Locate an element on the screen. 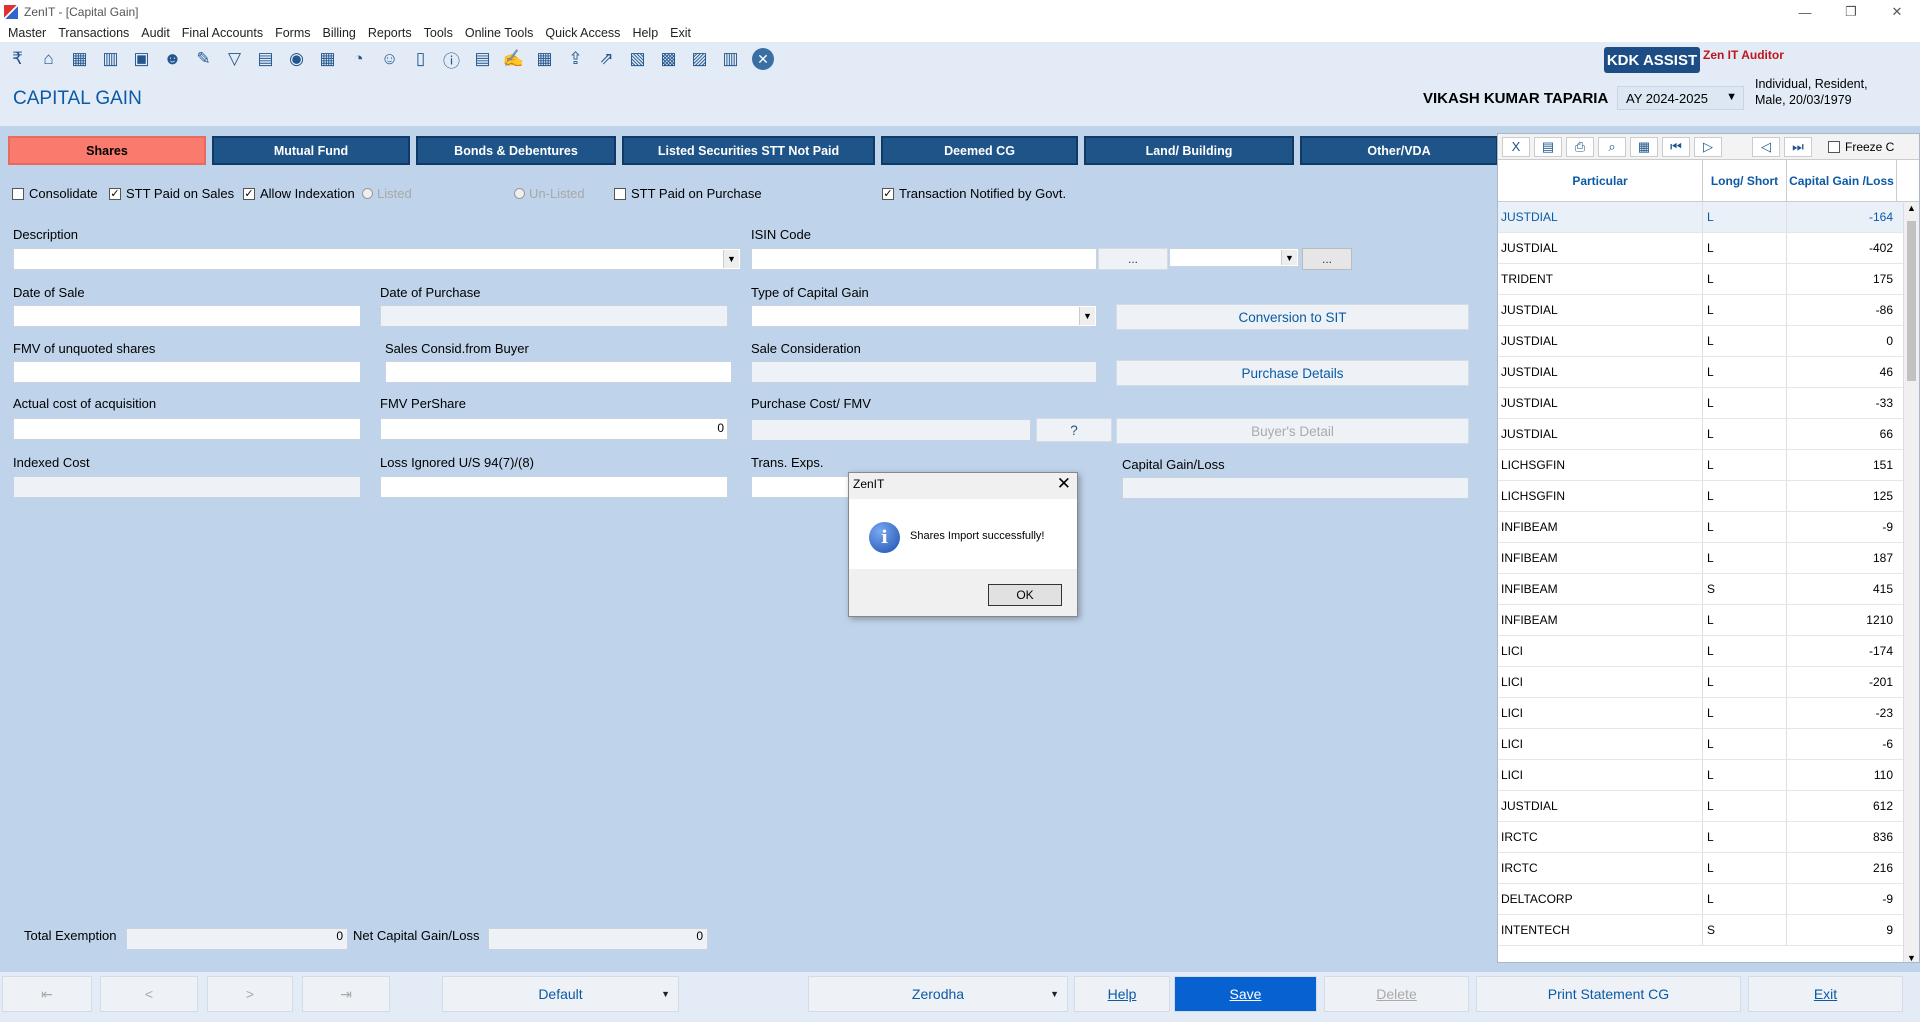 The height and width of the screenshot is (1022, 1920). book-icon: ▯ is located at coordinates (420, 59).